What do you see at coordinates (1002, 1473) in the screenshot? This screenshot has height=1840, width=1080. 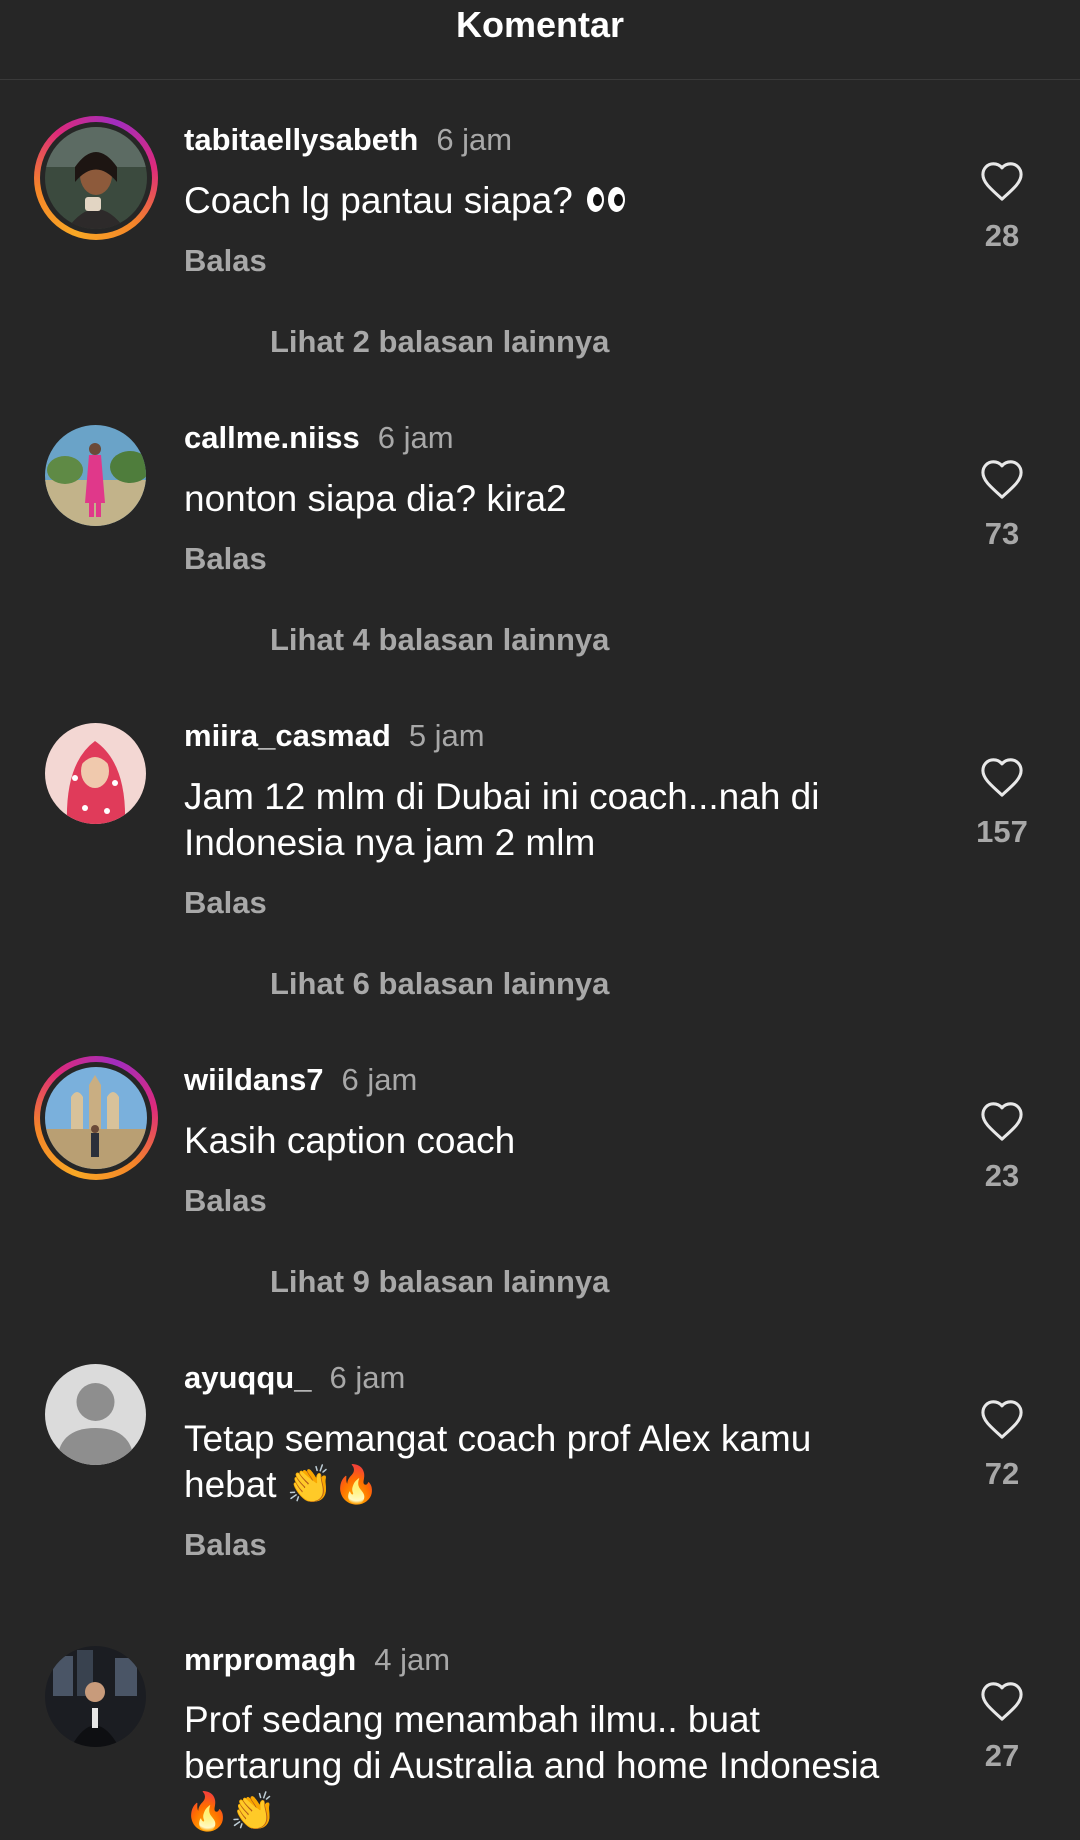 I see `like-count: 72` at bounding box center [1002, 1473].